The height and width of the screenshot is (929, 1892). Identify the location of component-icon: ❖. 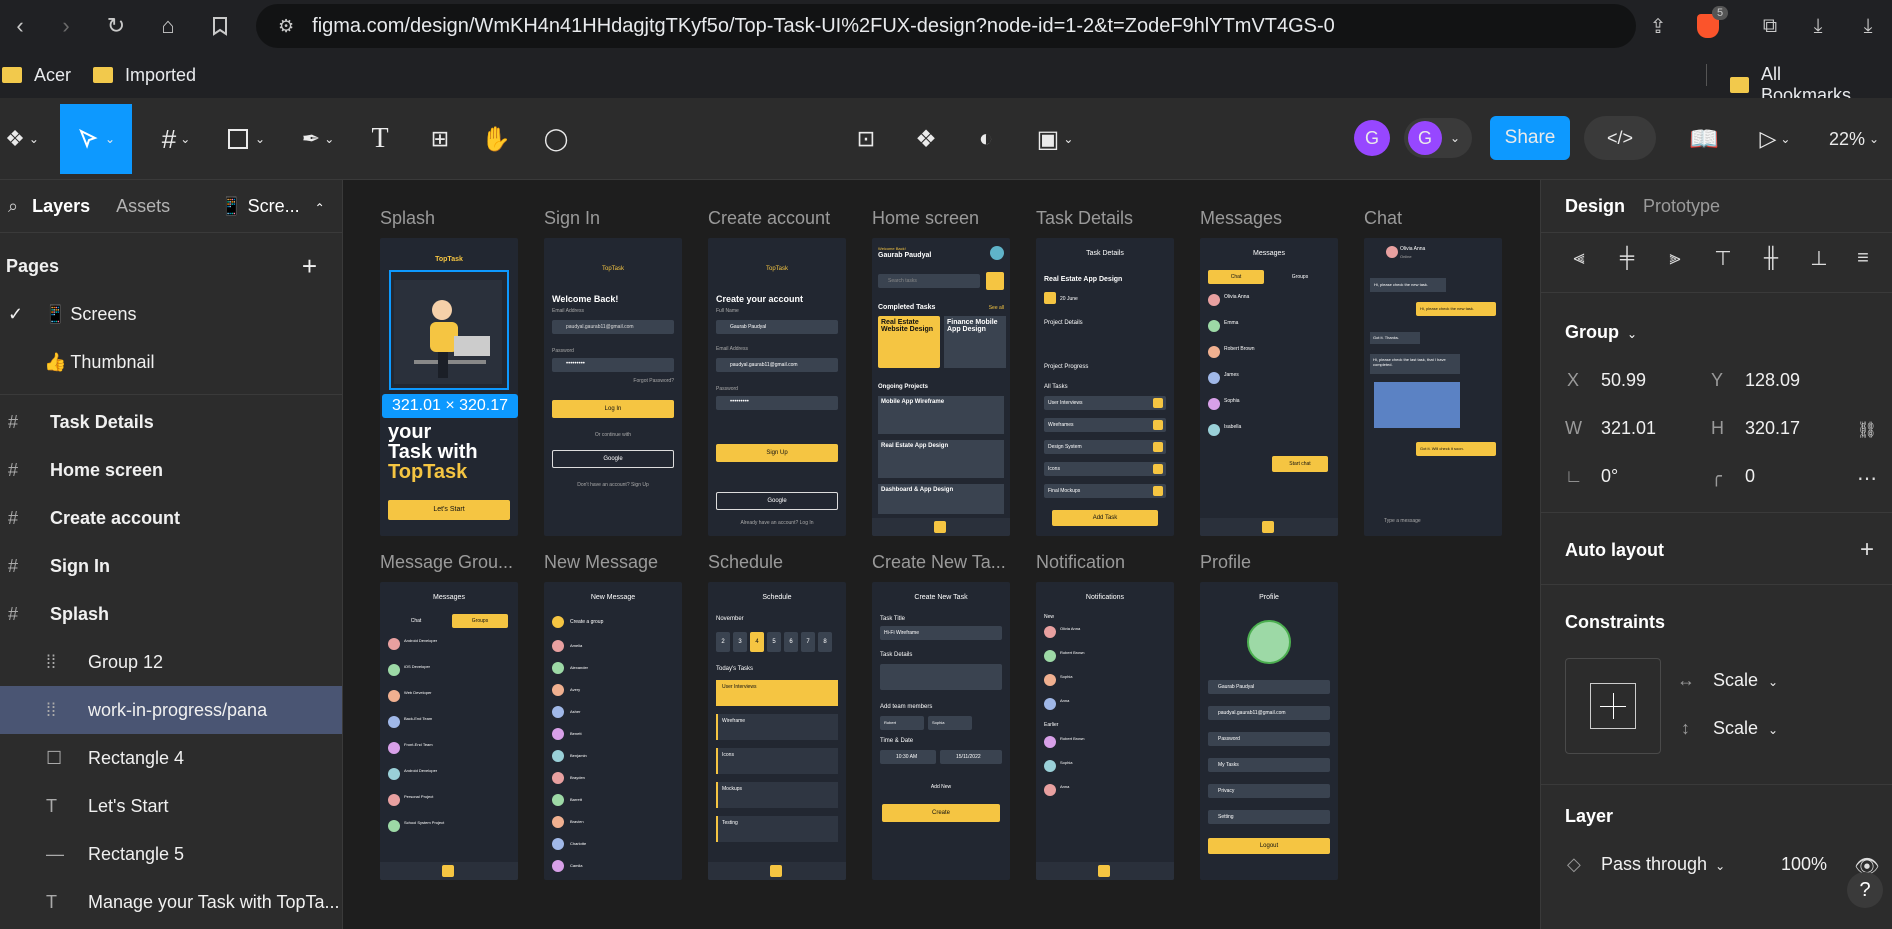
(926, 139).